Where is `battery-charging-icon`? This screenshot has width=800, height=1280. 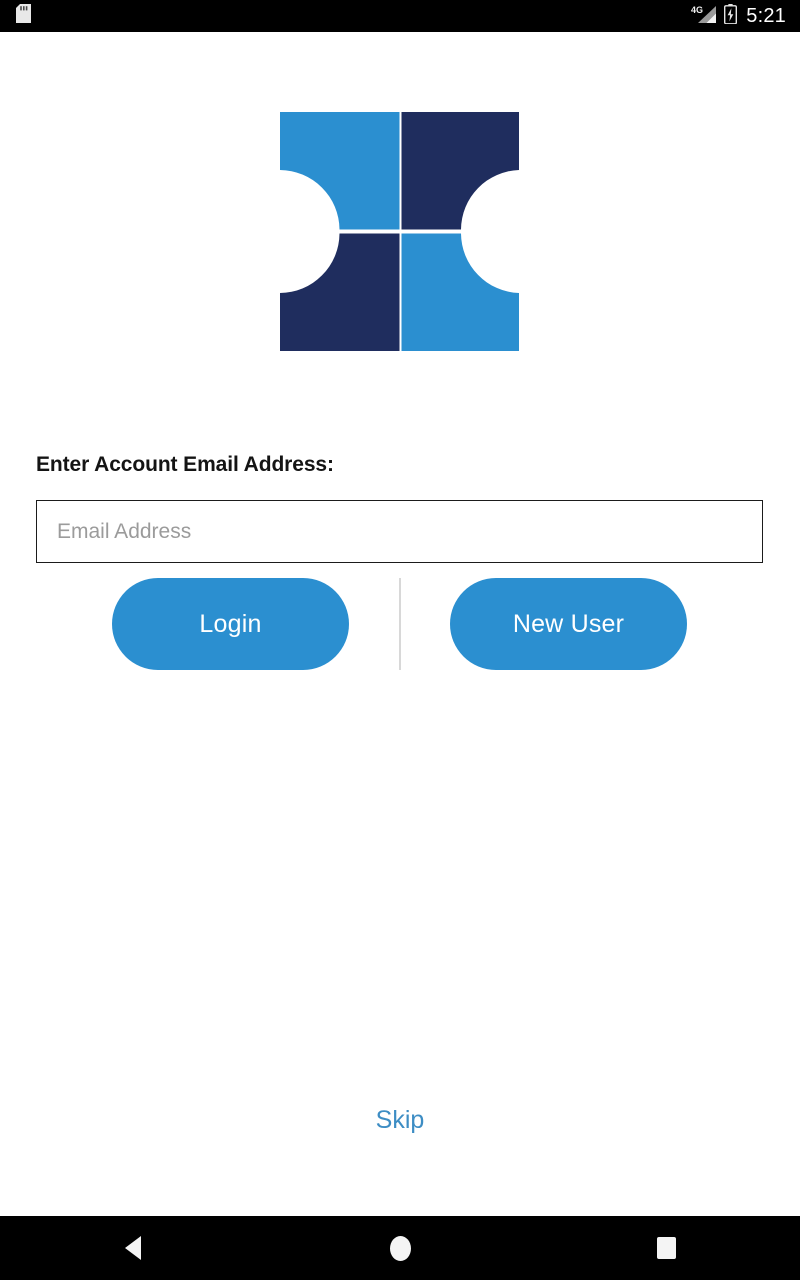 battery-charging-icon is located at coordinates (731, 16).